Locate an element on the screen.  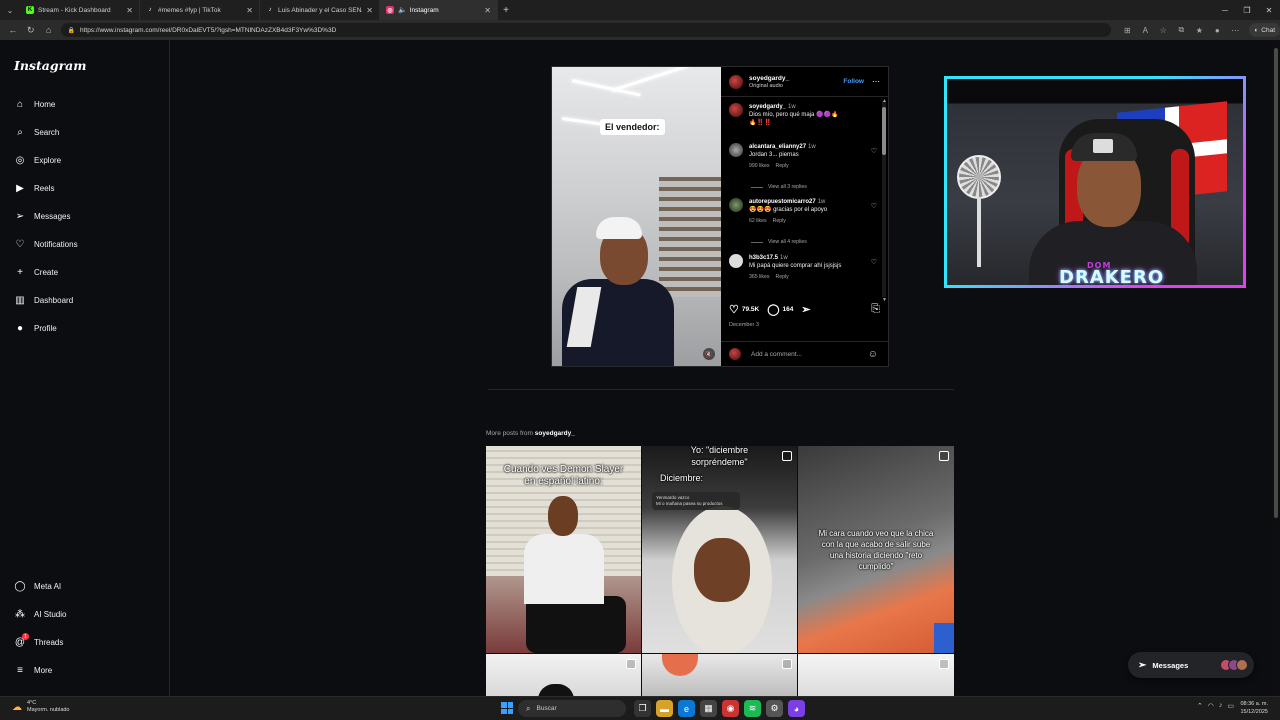
tab-tiktok-abinader: ♪ Luis Abinader y el Caso SENASA: ... ✕ is located at coordinates (320, 10).